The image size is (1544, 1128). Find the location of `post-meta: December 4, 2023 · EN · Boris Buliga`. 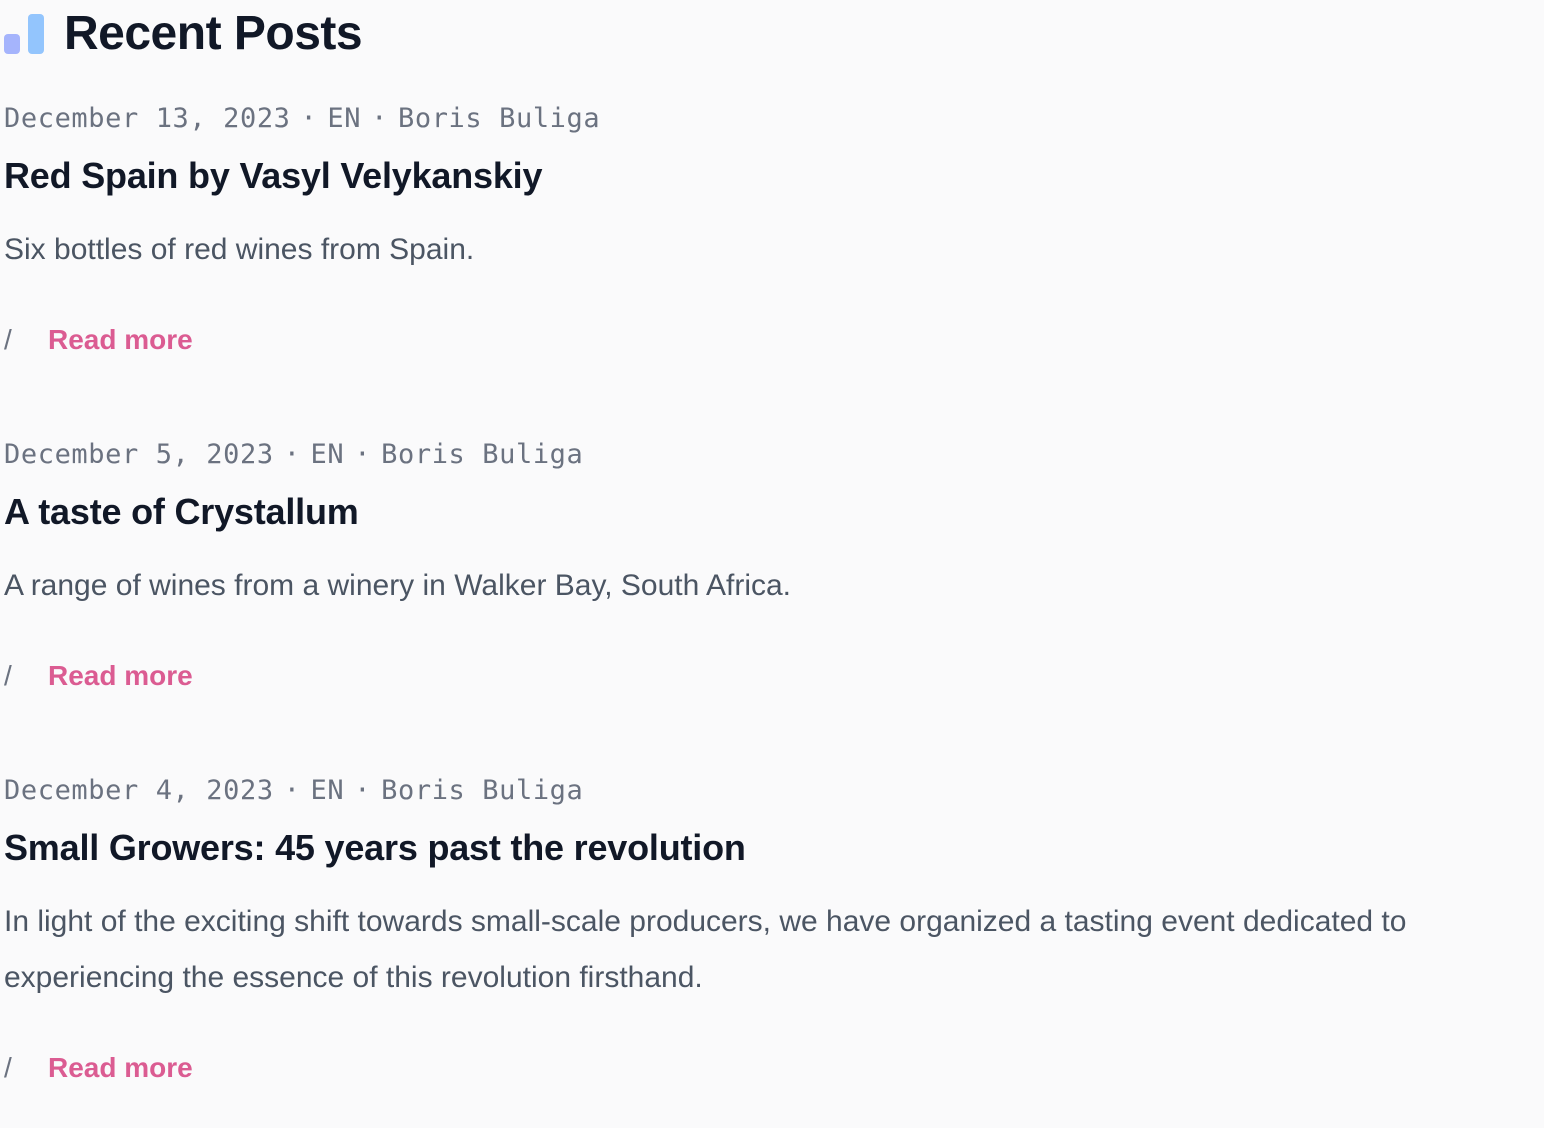

post-meta: December 4, 2023 · EN · Boris Buliga is located at coordinates (293, 791).